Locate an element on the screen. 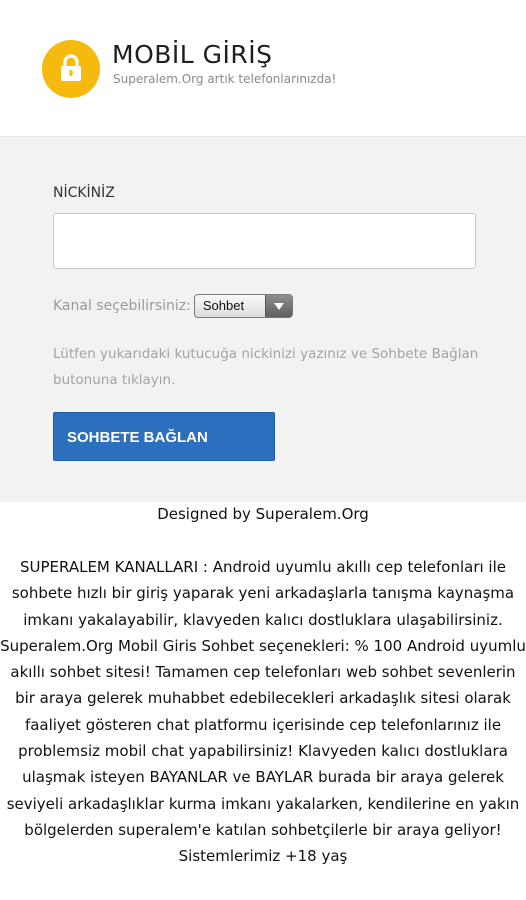 This screenshot has height=900, width=526. channel-select-value: Sohbet is located at coordinates (223, 305).